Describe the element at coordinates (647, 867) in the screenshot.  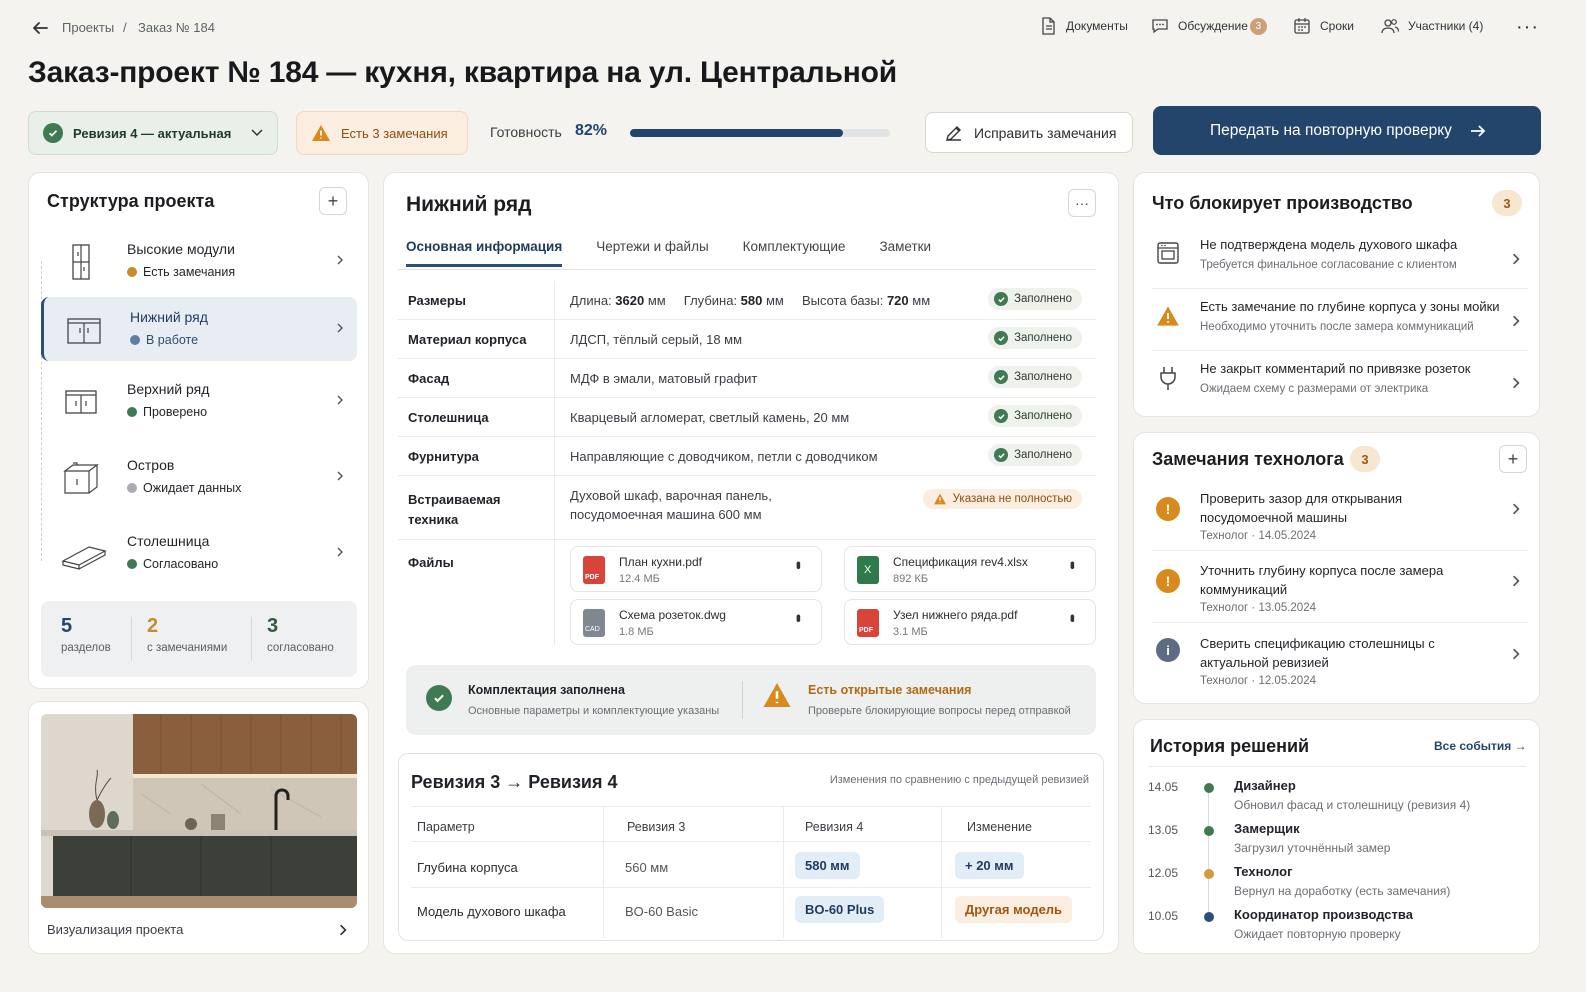
I see `table-cell: 560 мм` at that location.